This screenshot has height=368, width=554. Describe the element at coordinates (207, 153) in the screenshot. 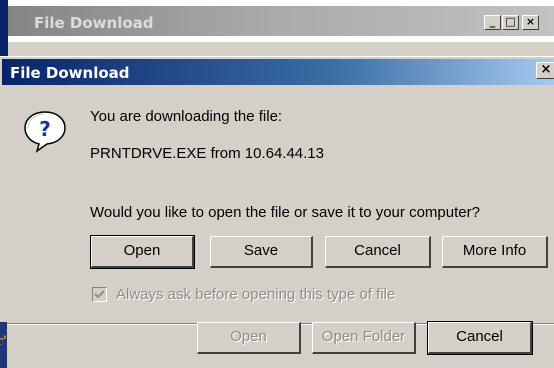

I see `file-name-and-source: PRNTDRVE.EXE from 10.64.44.13` at that location.